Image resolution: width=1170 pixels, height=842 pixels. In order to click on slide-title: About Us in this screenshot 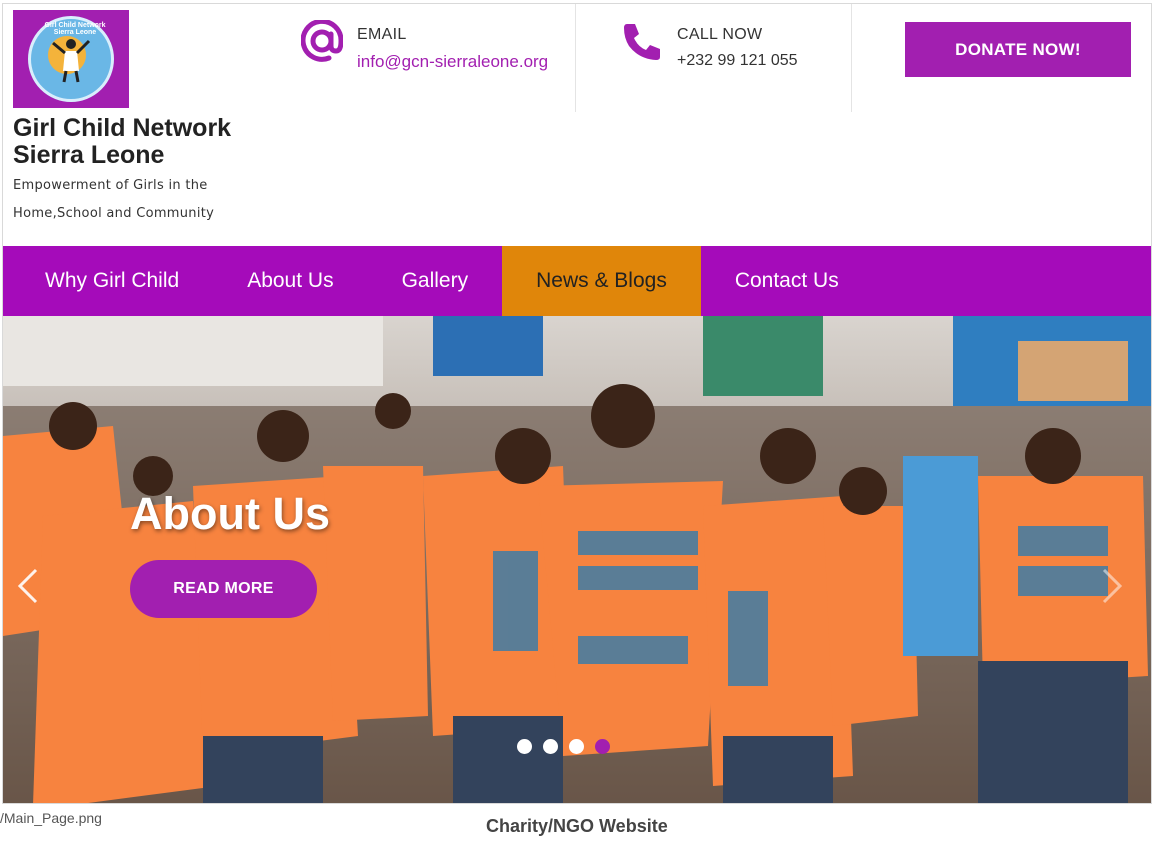, I will do `click(230, 513)`.